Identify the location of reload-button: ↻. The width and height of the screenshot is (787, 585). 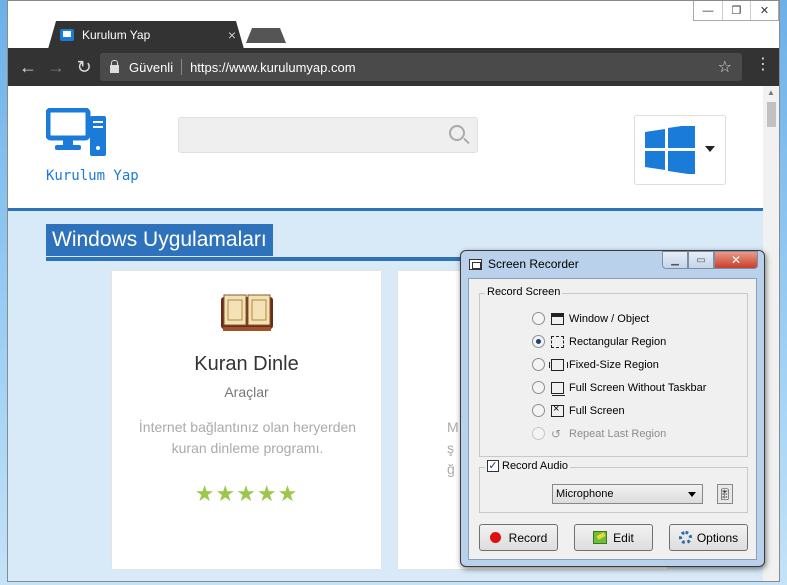
(84, 67).